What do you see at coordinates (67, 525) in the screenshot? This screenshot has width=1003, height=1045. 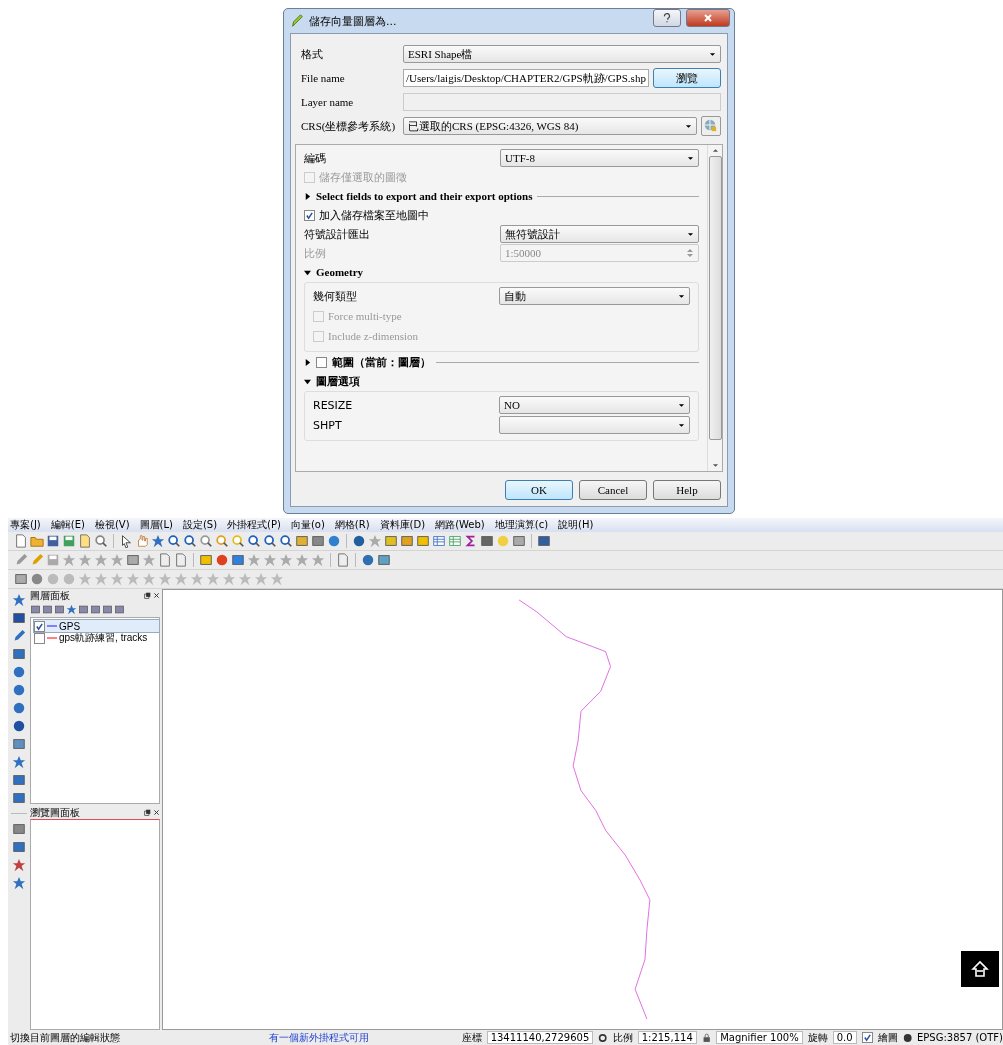 I see `menu-item: 編輯(E)` at bounding box center [67, 525].